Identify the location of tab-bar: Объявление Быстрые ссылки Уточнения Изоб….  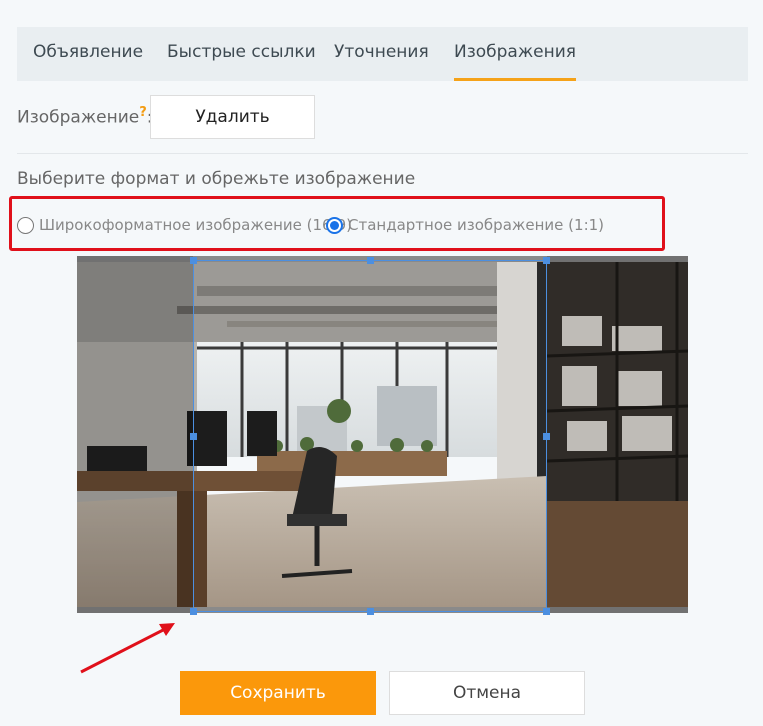
(382, 54).